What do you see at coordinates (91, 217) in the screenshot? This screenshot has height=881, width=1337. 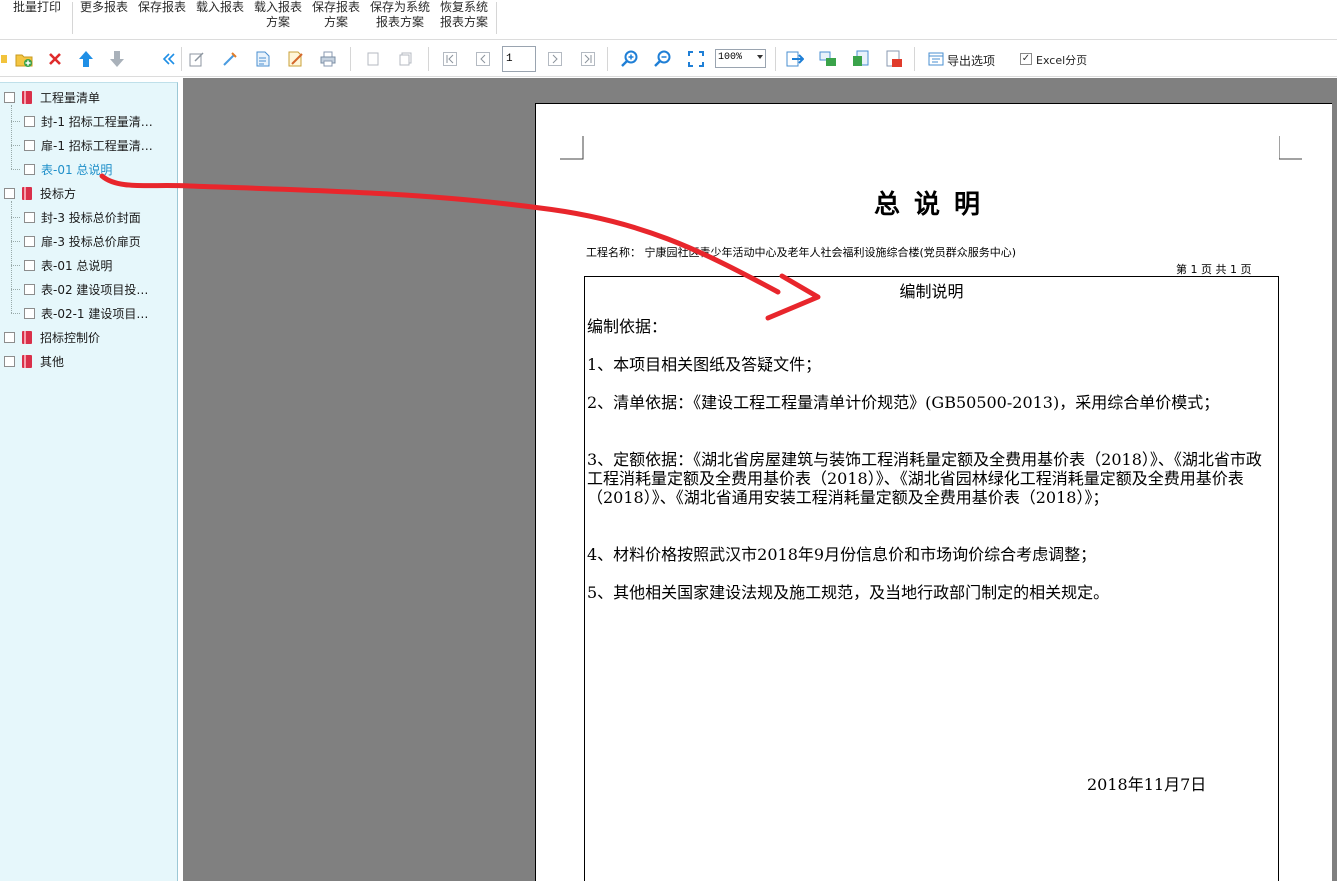 I see `tree-item-label: 封-3 投标总价封面` at bounding box center [91, 217].